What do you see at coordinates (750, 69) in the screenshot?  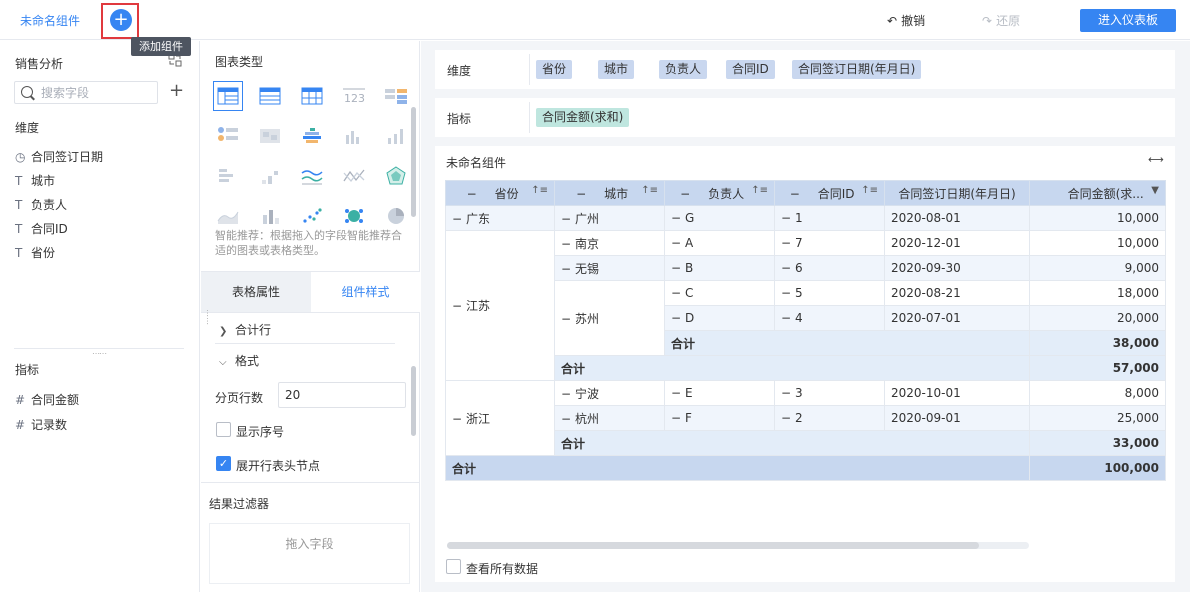 I see `dimension-pill: 合同ID` at bounding box center [750, 69].